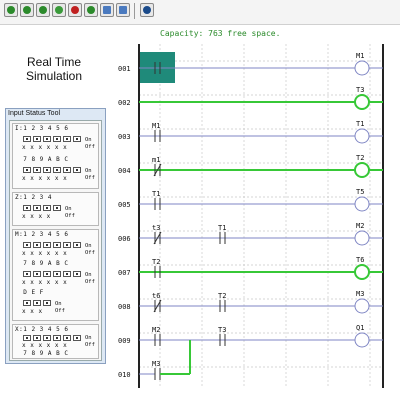 This screenshot has height=400, width=400. Describe the element at coordinates (360, 260) in the screenshot. I see `coil-label: T6` at that location.